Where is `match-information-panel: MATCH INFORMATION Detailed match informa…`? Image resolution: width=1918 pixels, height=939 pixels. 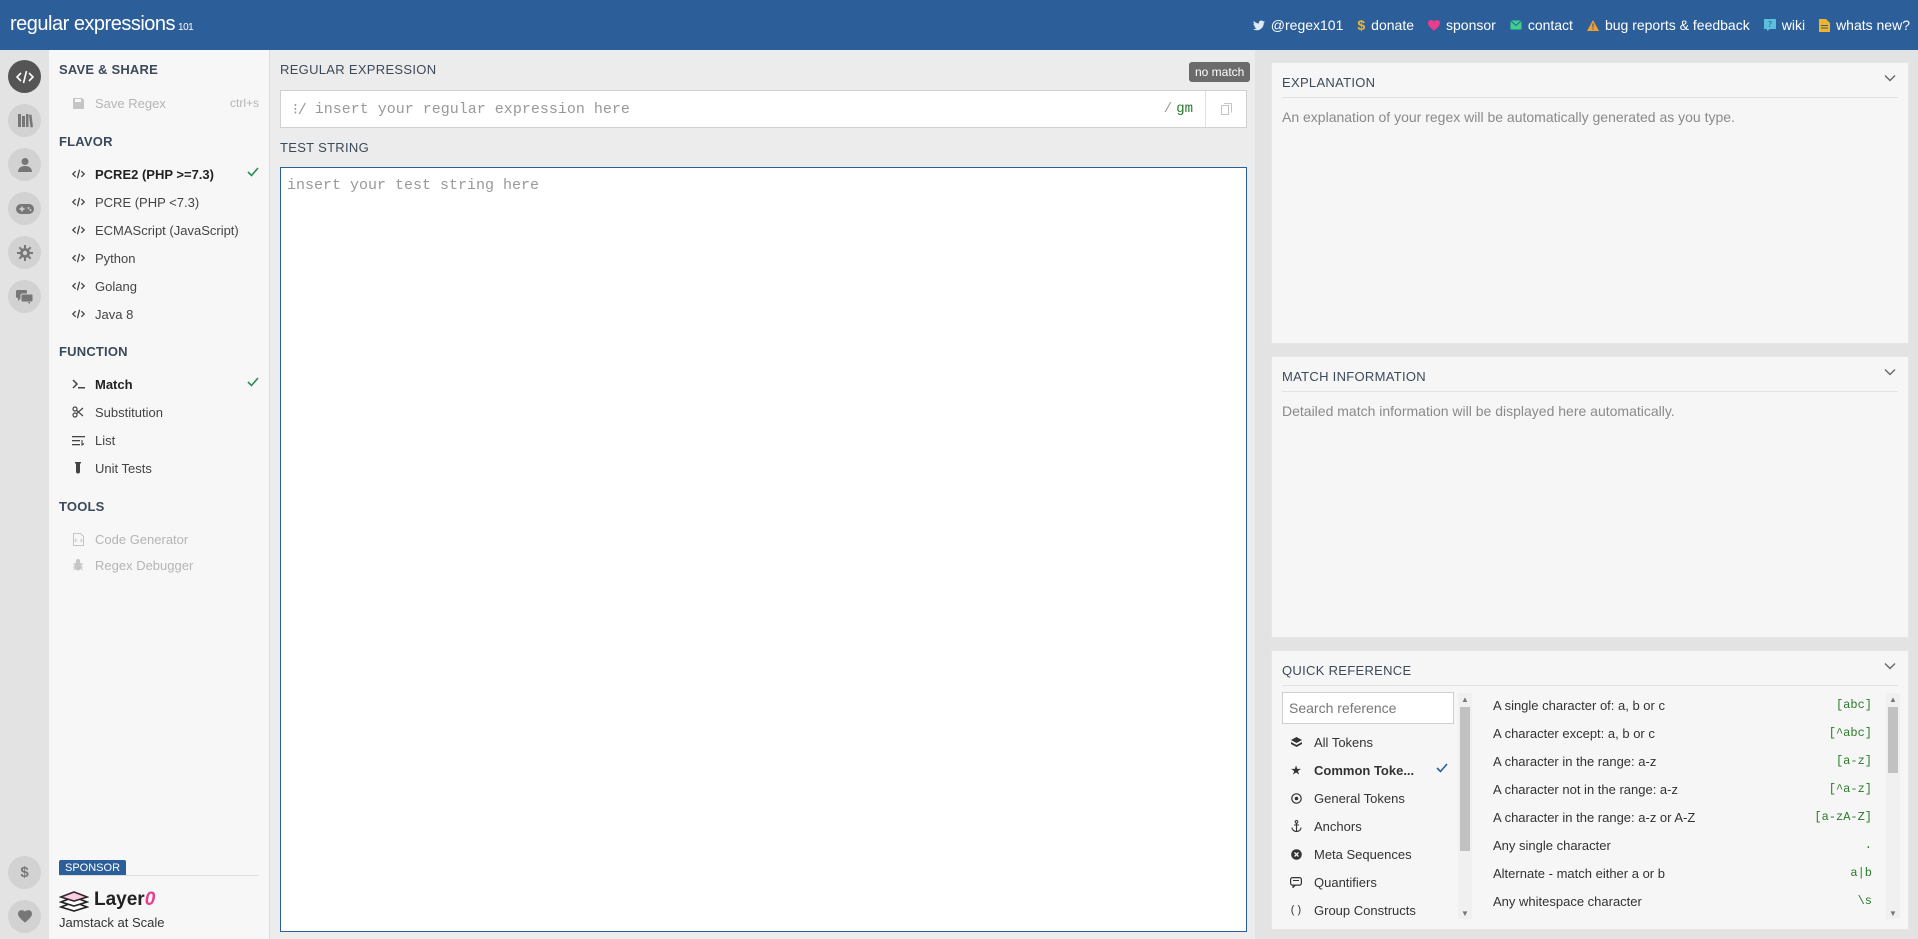
match-information-panel: MATCH INFORMATION Detailed match informa… is located at coordinates (1590, 497).